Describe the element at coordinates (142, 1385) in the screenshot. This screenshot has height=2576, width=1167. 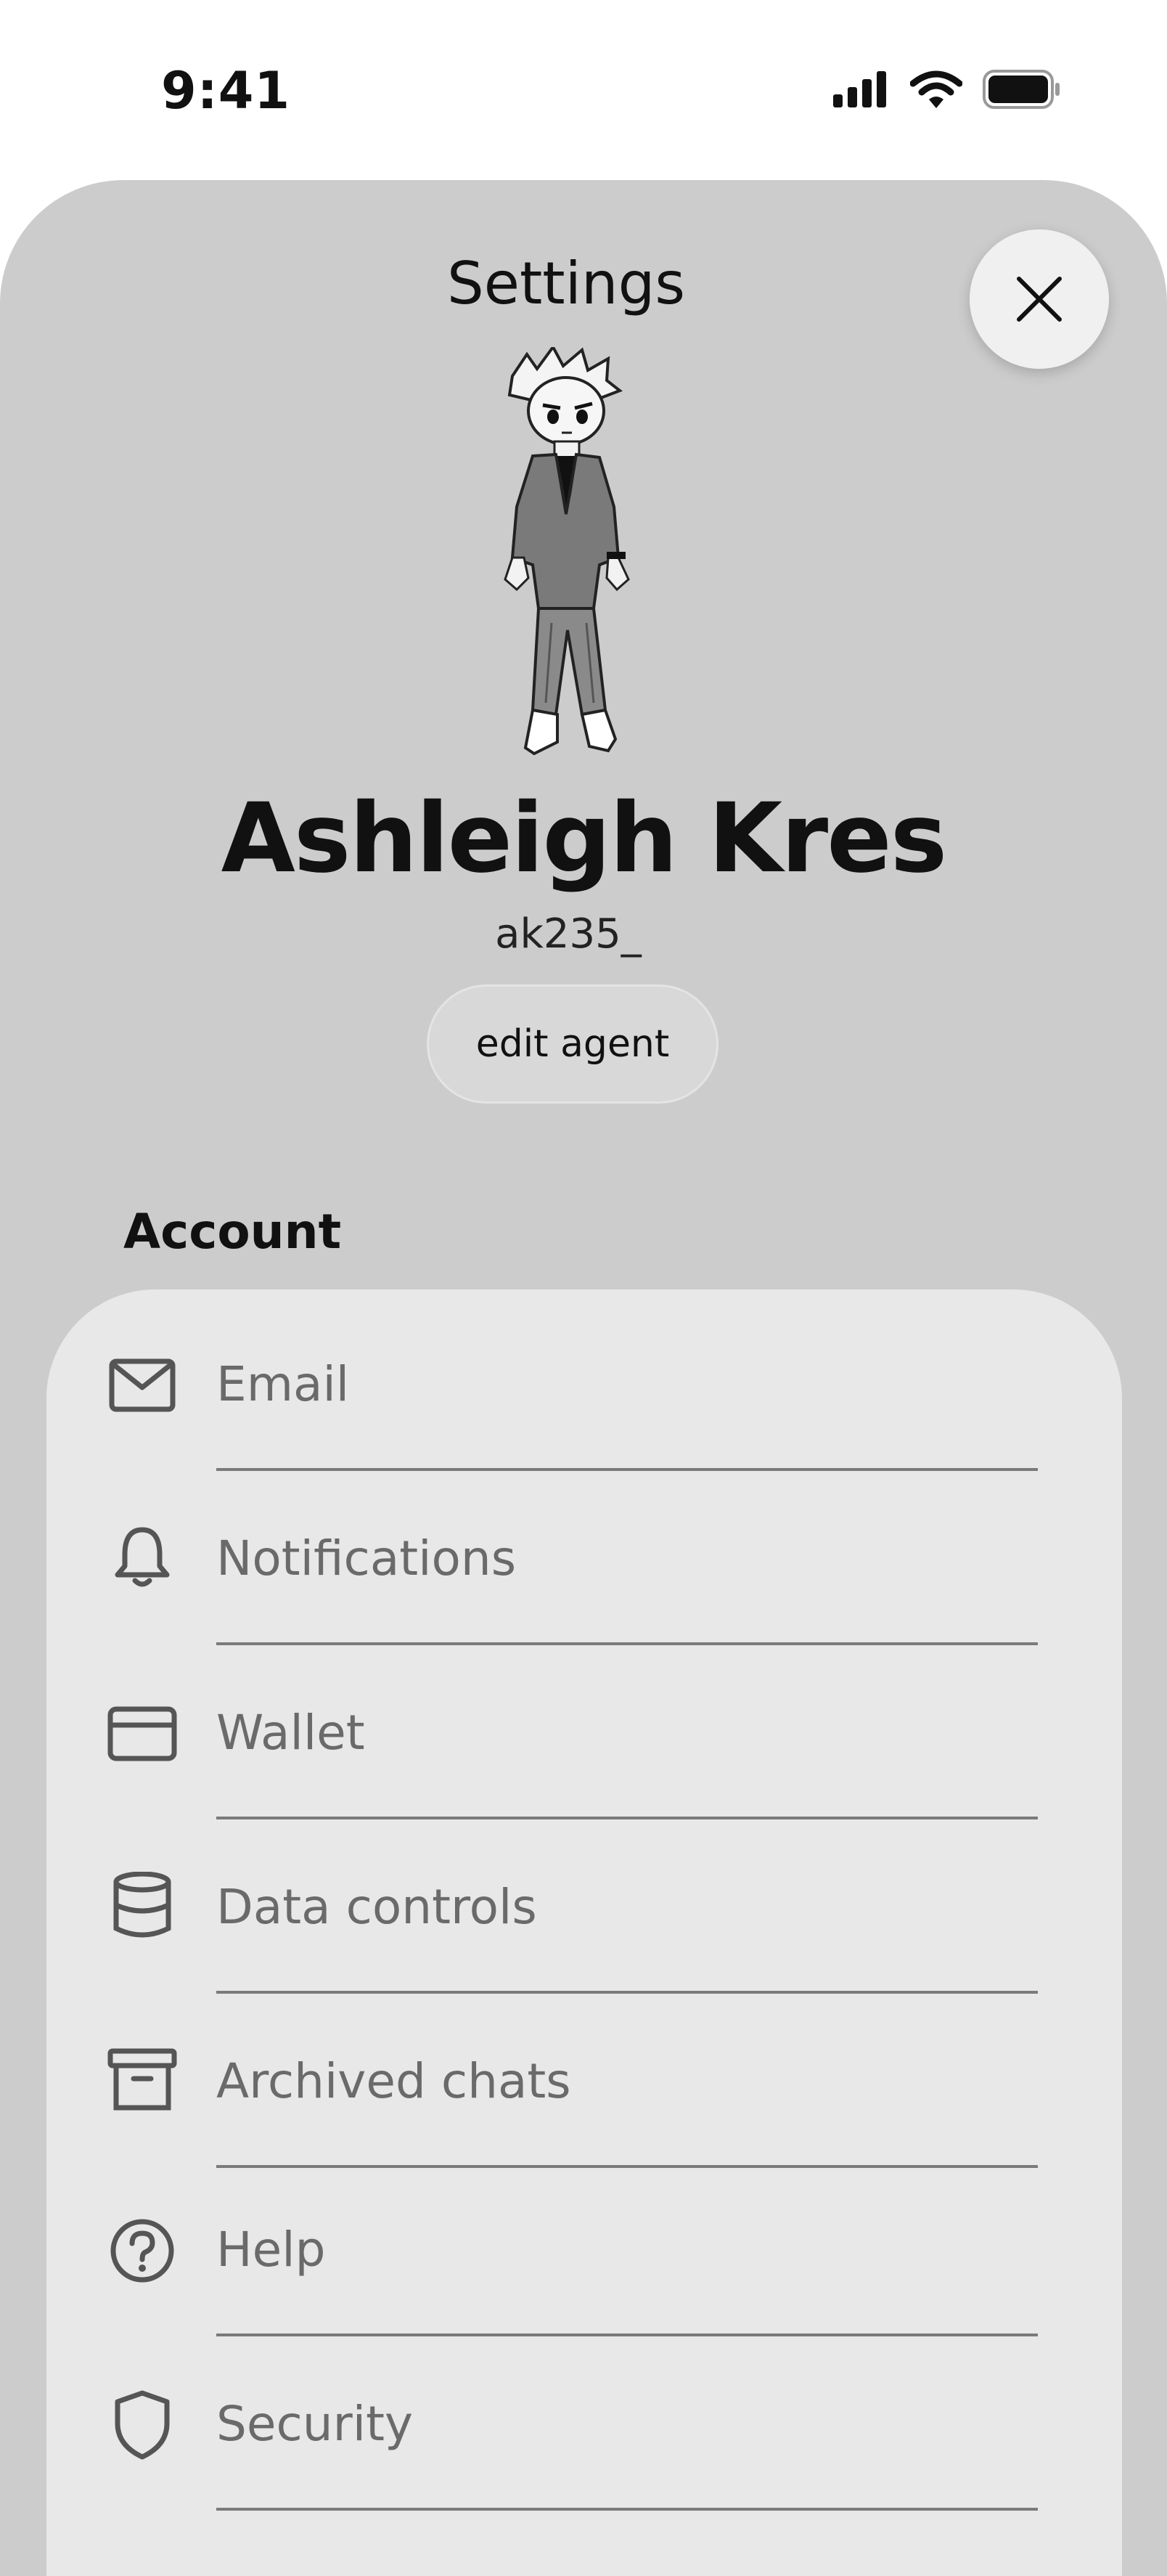
I see `mail-icon` at that location.